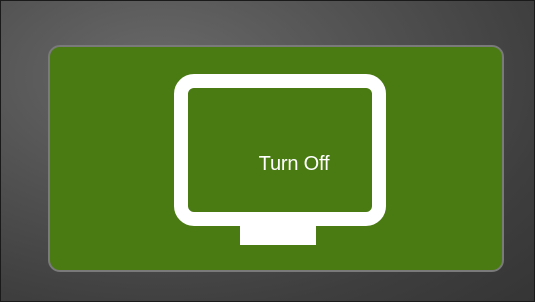  What do you see at coordinates (294, 163) in the screenshot?
I see `tile-label: Turn Off` at bounding box center [294, 163].